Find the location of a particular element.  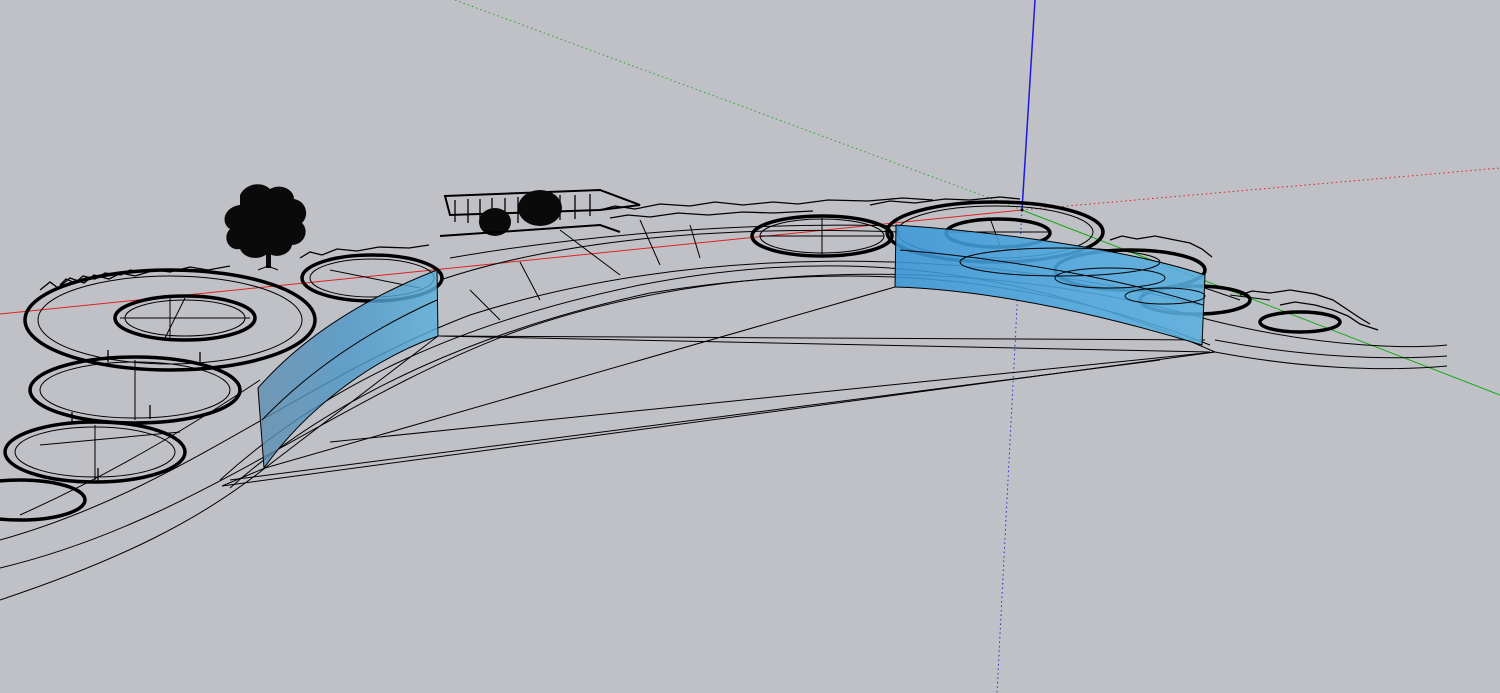

tree-trunk is located at coordinates (268, 253).